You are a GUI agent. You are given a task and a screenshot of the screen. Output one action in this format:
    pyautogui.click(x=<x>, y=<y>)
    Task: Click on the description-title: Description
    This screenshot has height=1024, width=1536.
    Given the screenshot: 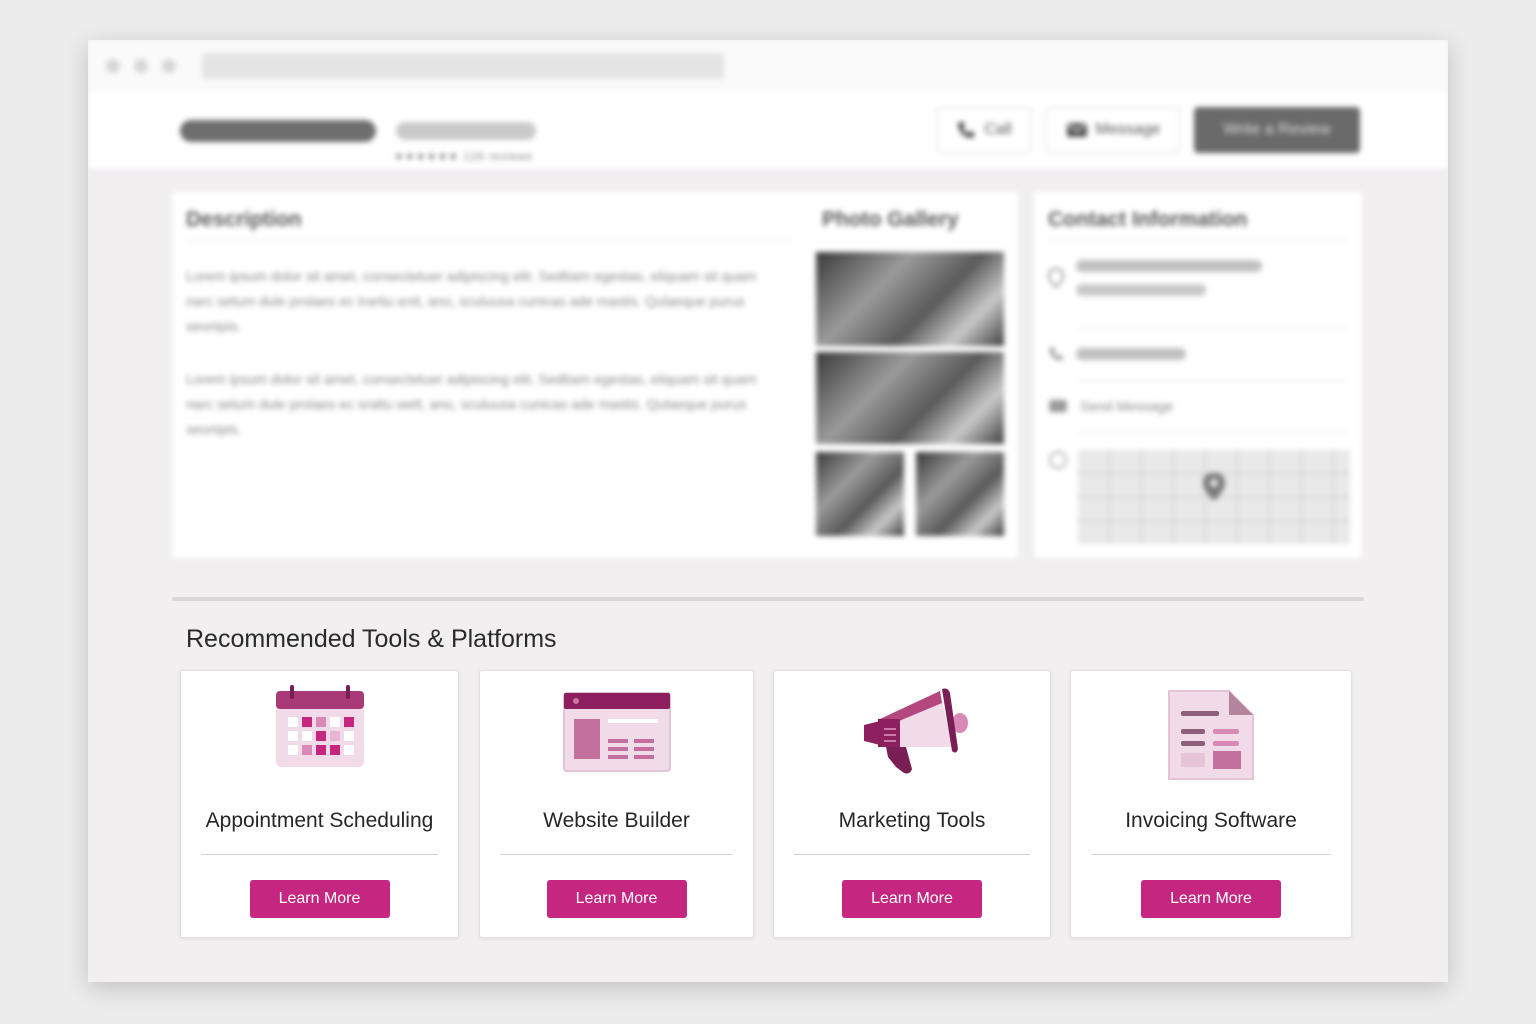 What is the action you would take?
    pyautogui.click(x=244, y=219)
    